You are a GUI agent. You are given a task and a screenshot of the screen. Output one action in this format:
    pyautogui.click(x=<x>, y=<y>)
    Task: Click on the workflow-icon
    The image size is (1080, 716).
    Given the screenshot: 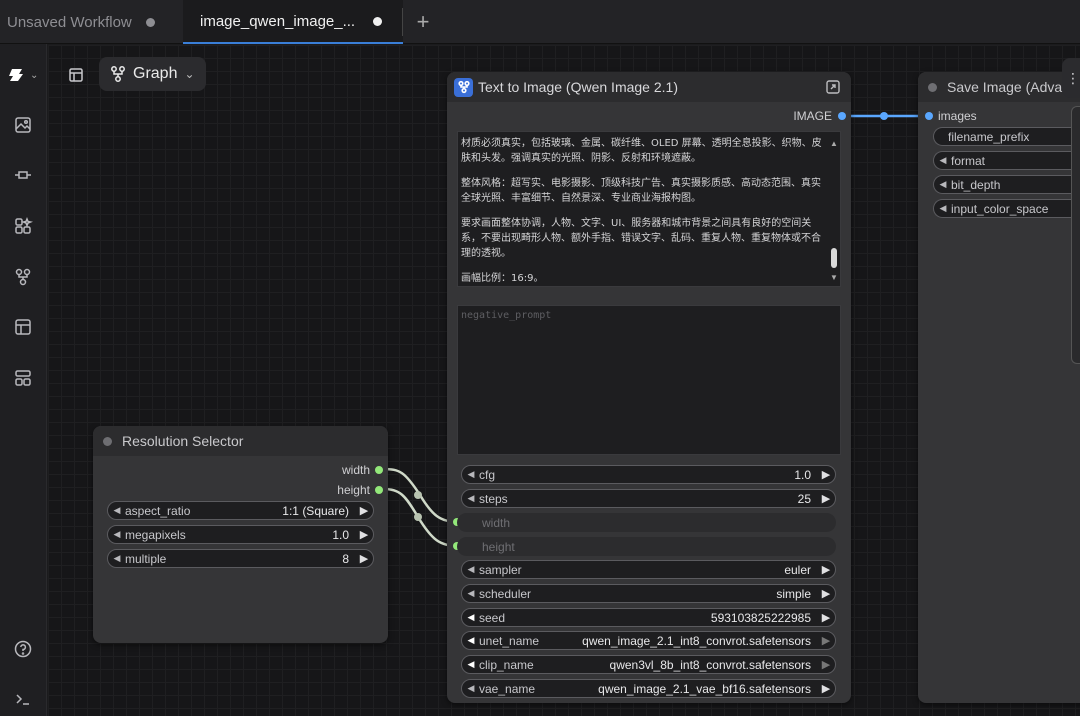 What is the action you would take?
    pyautogui.click(x=118, y=74)
    